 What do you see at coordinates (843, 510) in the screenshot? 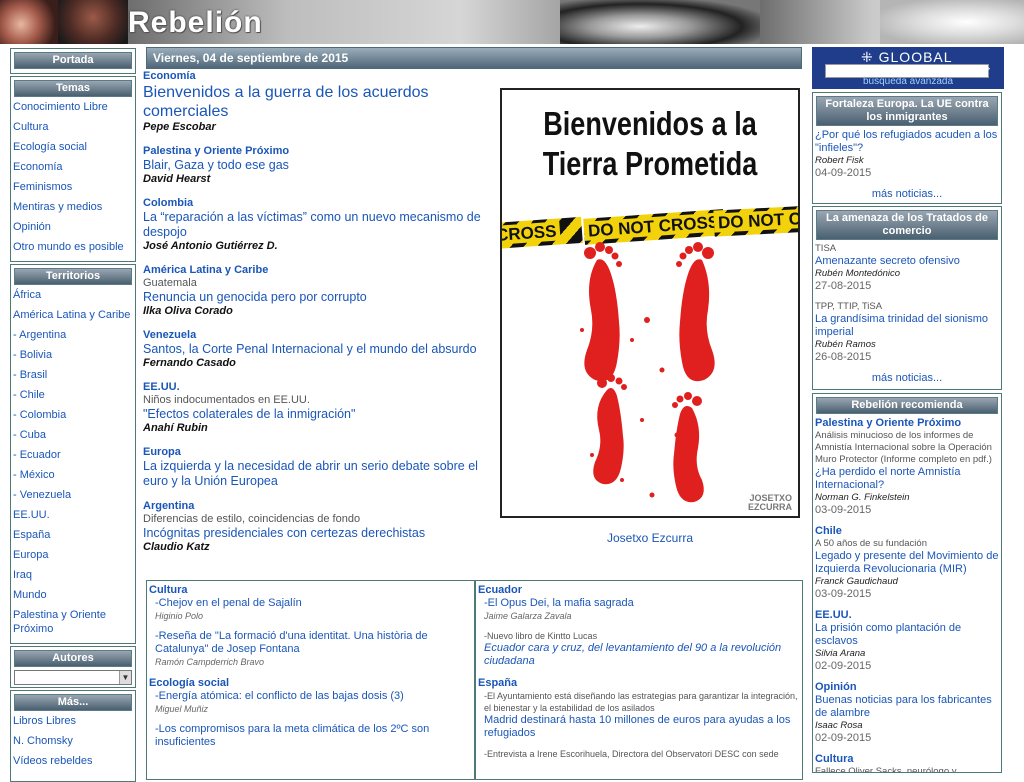
I see `item-date: 03-09-2015` at bounding box center [843, 510].